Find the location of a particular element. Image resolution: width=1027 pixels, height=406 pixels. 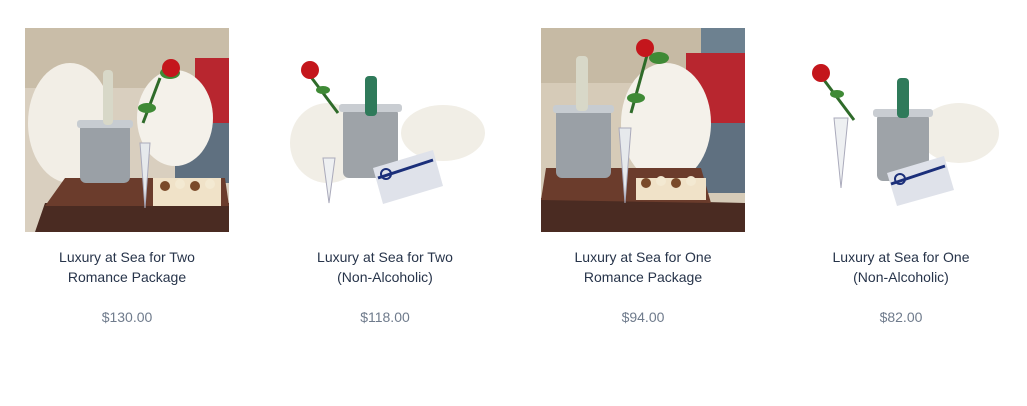

product-price: $130.00 is located at coordinates (127, 317).